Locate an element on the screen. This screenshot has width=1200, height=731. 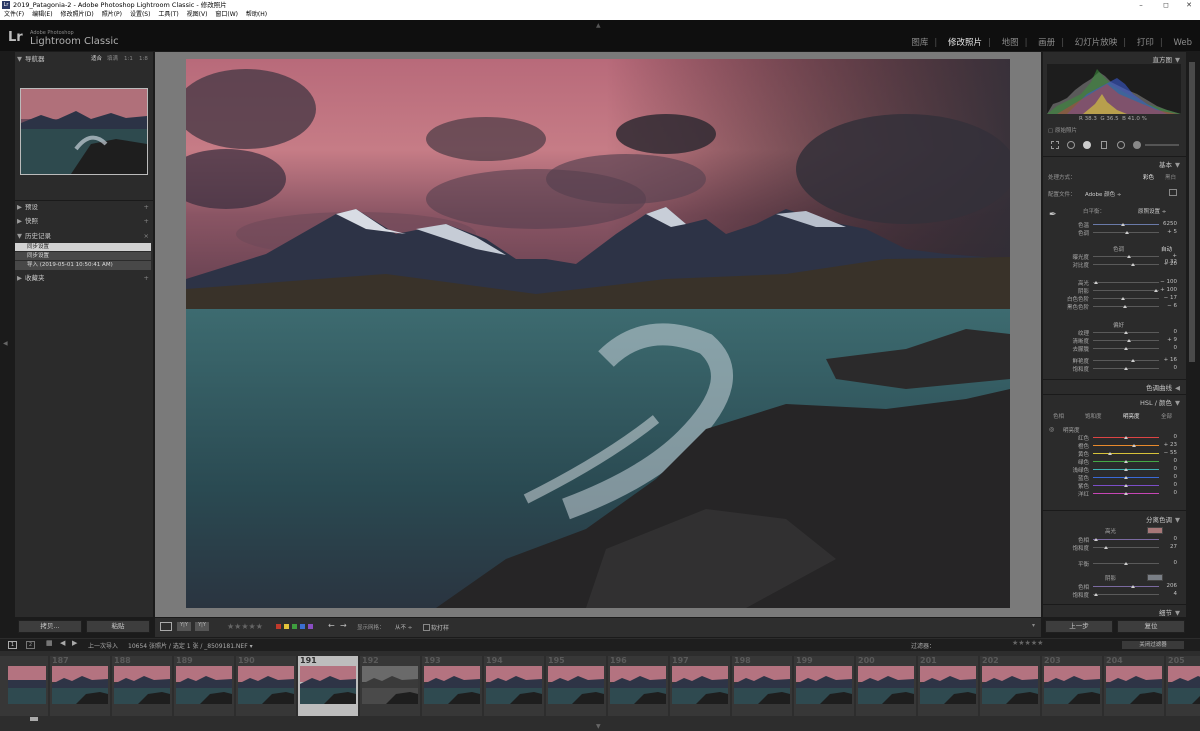
filmstrip-cell: 190 is located at coordinates (266, 686).